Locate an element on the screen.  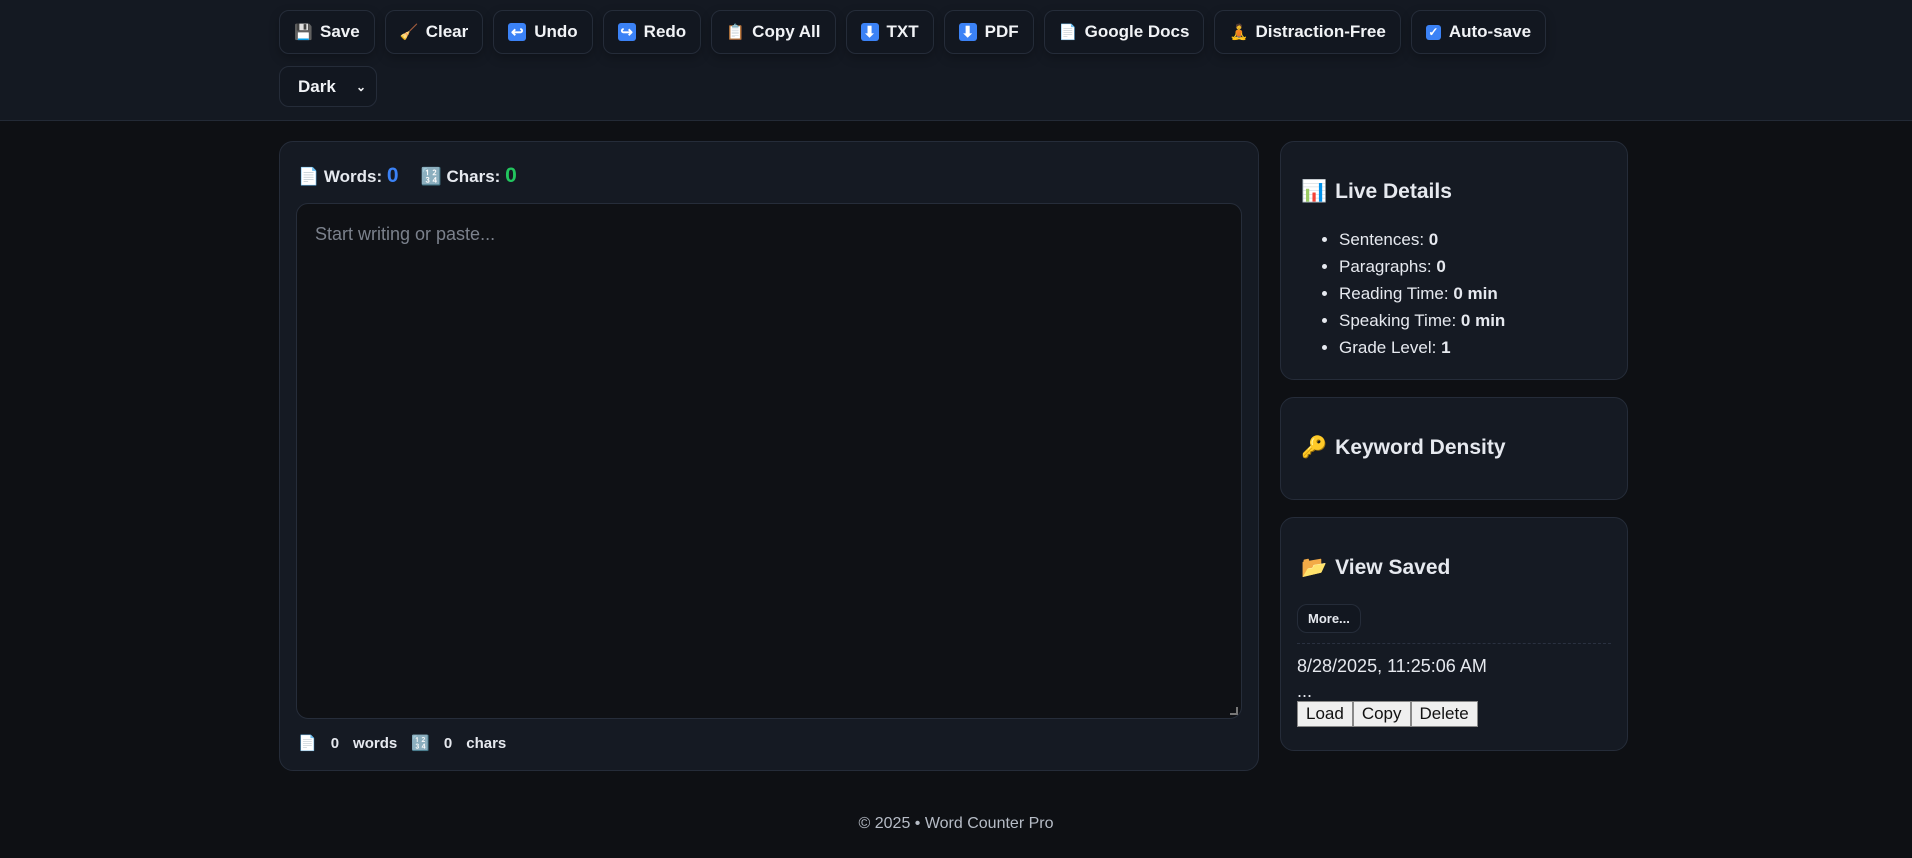
view-saved-title-text: View Saved is located at coordinates (1393, 567).